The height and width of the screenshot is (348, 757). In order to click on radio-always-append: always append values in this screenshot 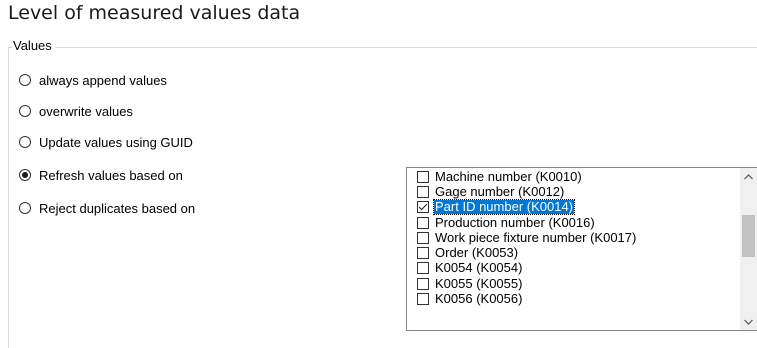, I will do `click(93, 80)`.